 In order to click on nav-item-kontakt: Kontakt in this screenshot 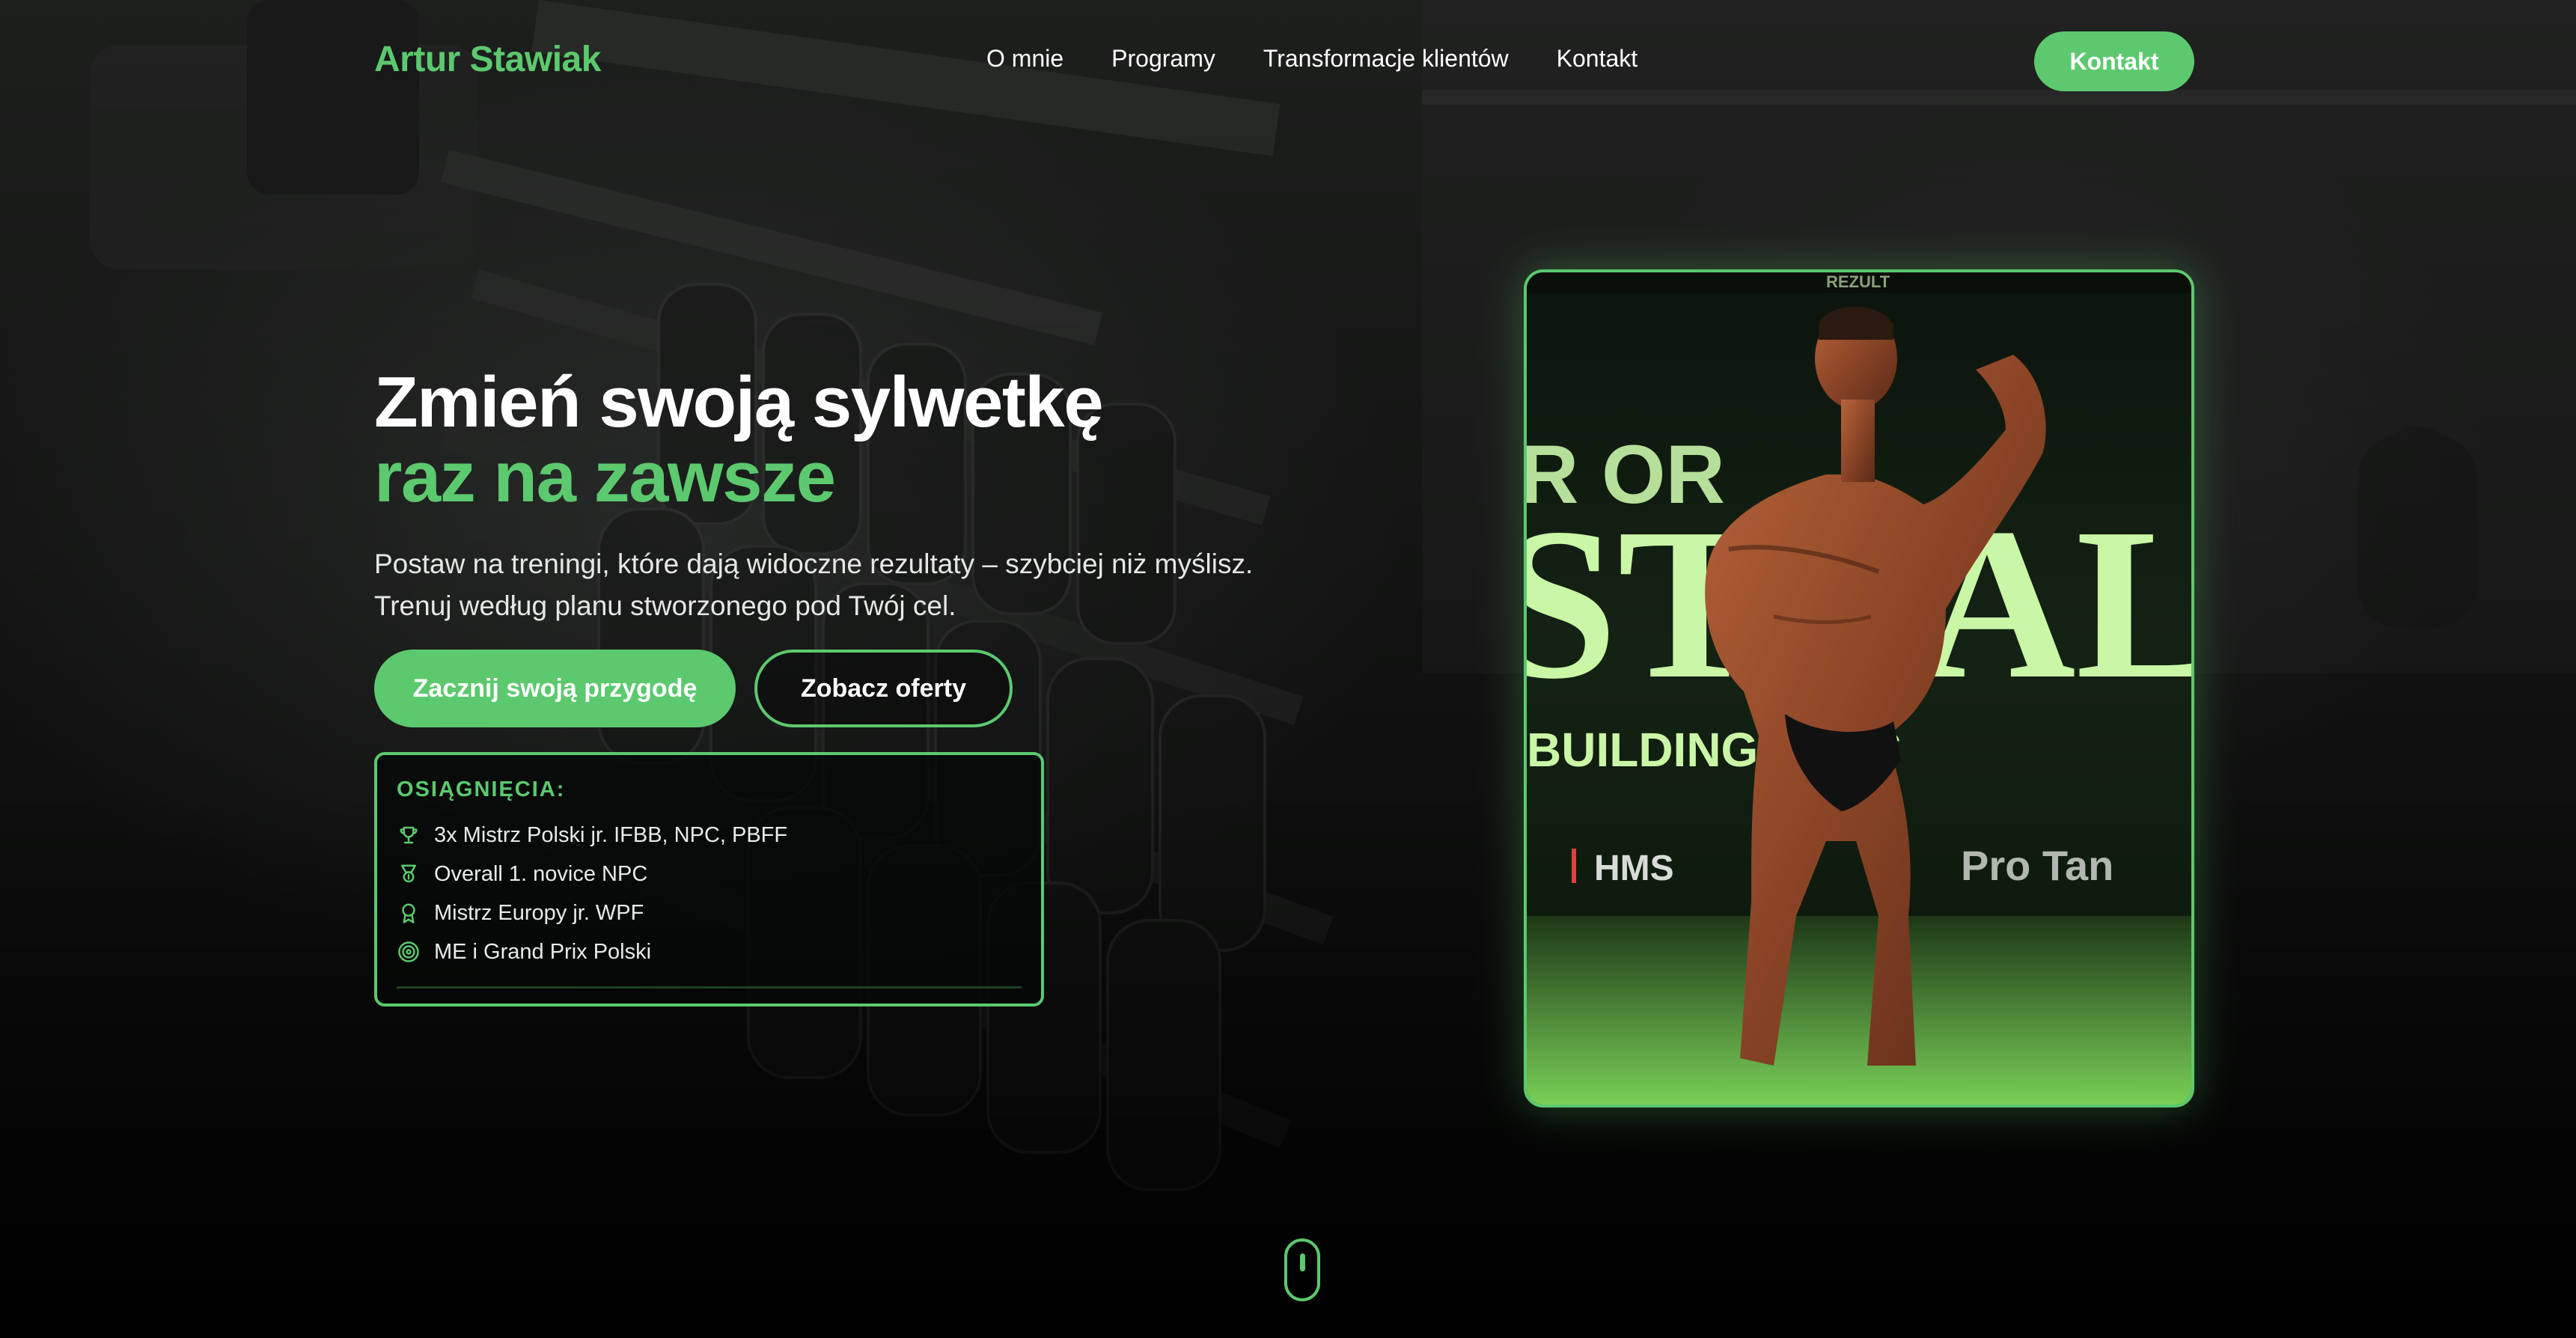, I will do `click(1597, 59)`.